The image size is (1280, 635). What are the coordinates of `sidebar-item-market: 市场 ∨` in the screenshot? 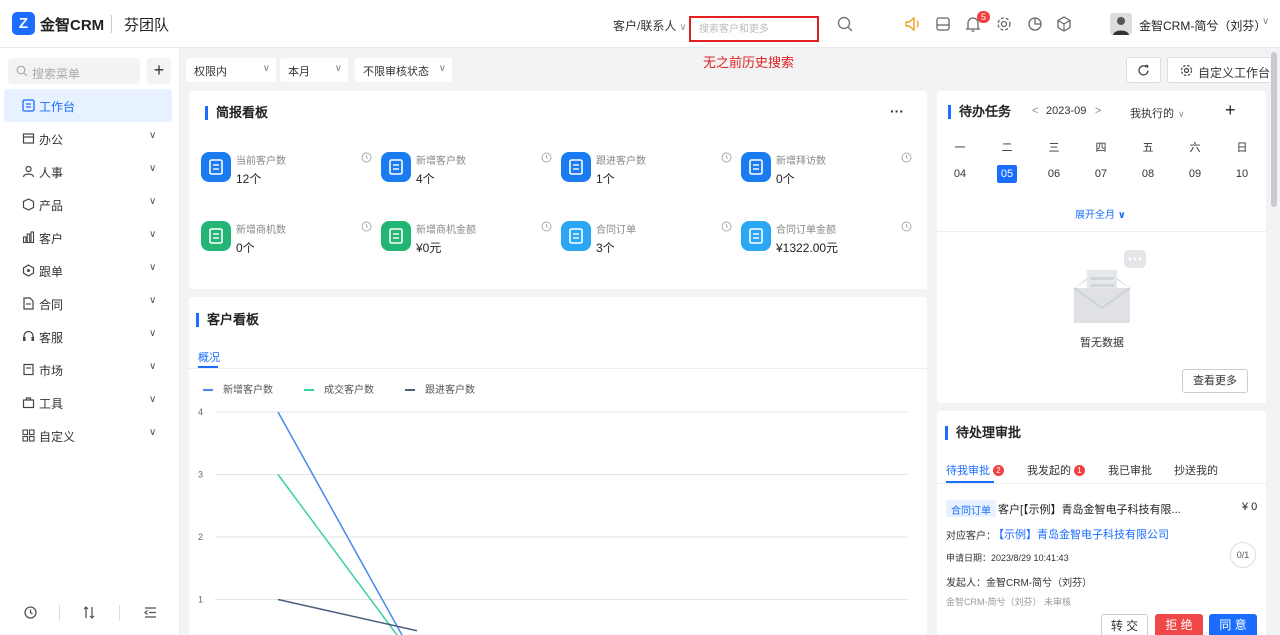 It's located at (88, 369).